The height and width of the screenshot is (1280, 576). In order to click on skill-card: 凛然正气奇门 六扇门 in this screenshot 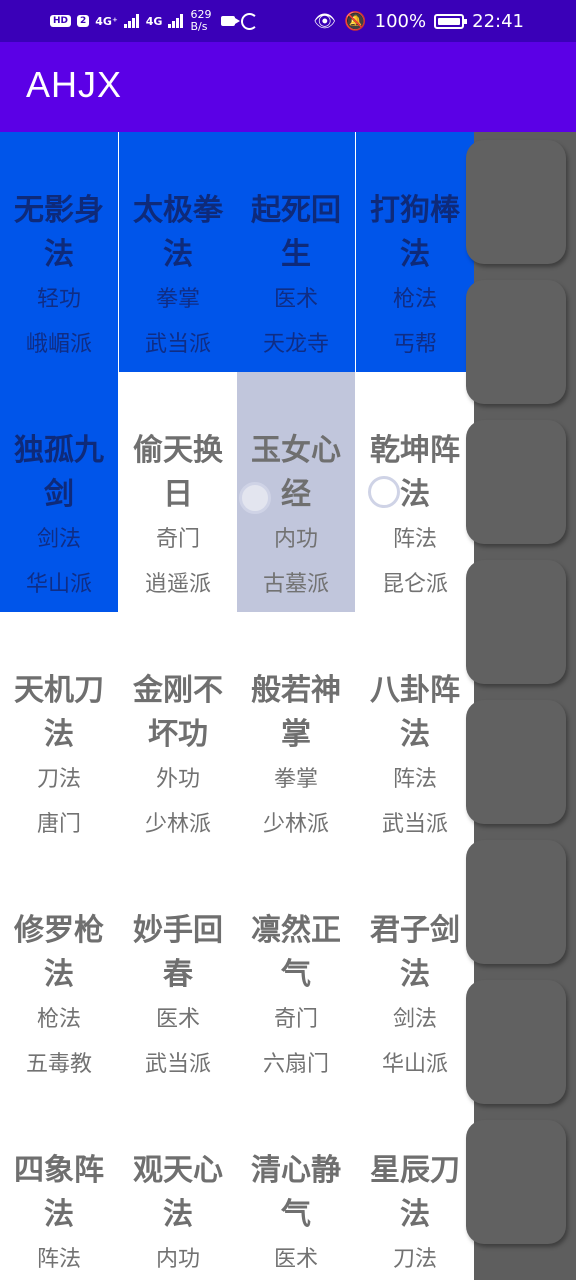, I will do `click(296, 972)`.